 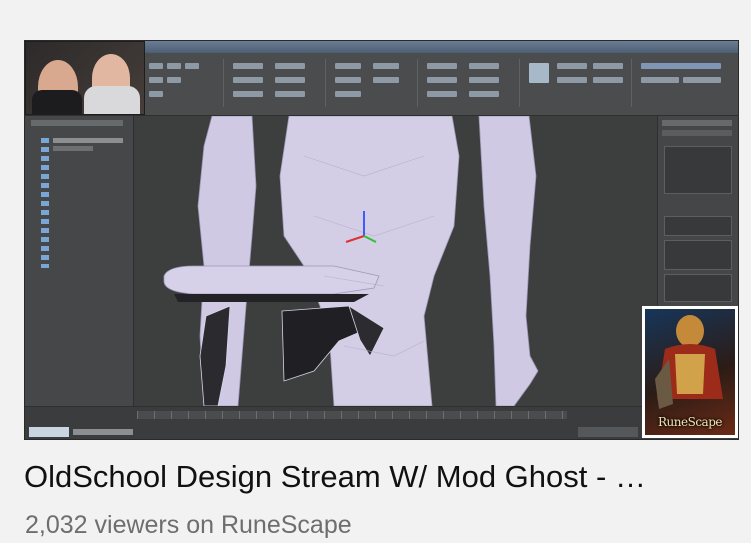 I want to click on viewer-count: 2,032, so click(x=56, y=525).